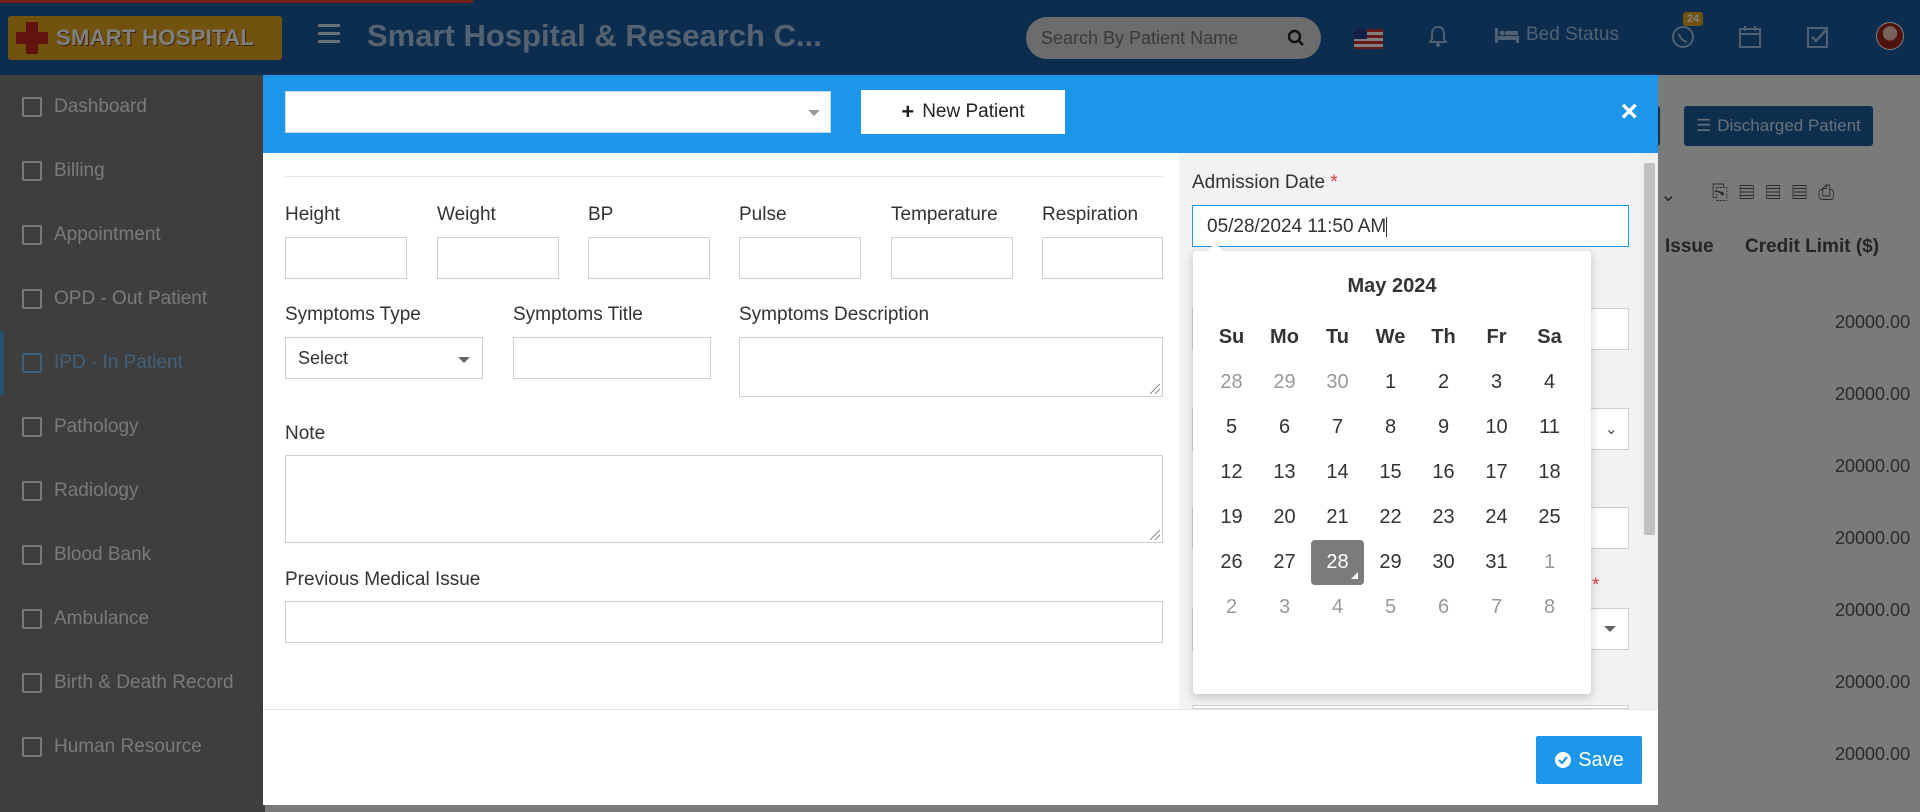 The image size is (1920, 812). What do you see at coordinates (1284, 337) in the screenshot?
I see `weekday-header: Mo` at bounding box center [1284, 337].